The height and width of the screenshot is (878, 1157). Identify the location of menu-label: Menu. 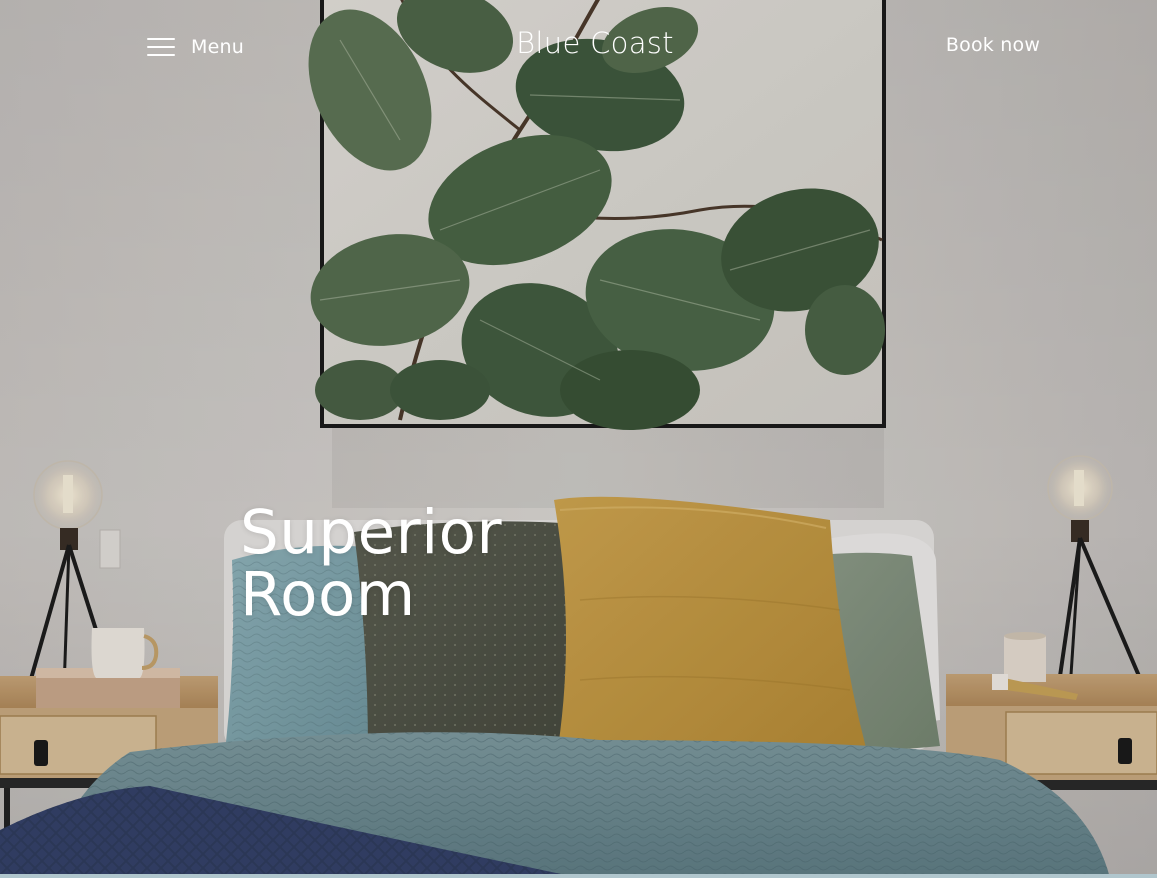
(217, 47).